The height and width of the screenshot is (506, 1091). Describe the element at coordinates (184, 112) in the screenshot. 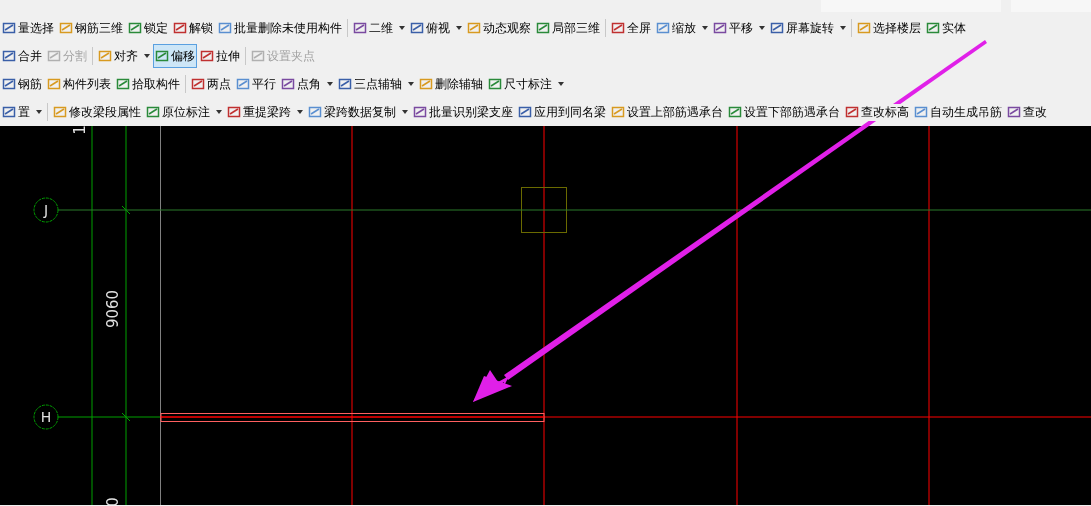

I see `toolbar-button: 原位标注` at that location.